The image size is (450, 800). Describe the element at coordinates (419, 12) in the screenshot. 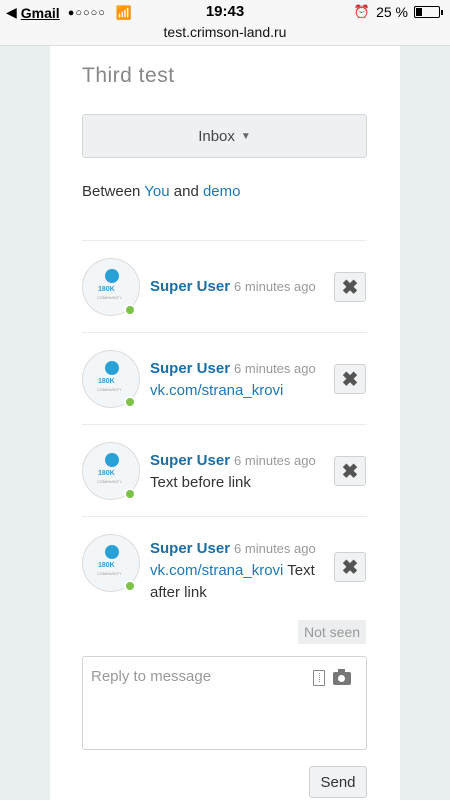

I see `battery-level-fill` at that location.